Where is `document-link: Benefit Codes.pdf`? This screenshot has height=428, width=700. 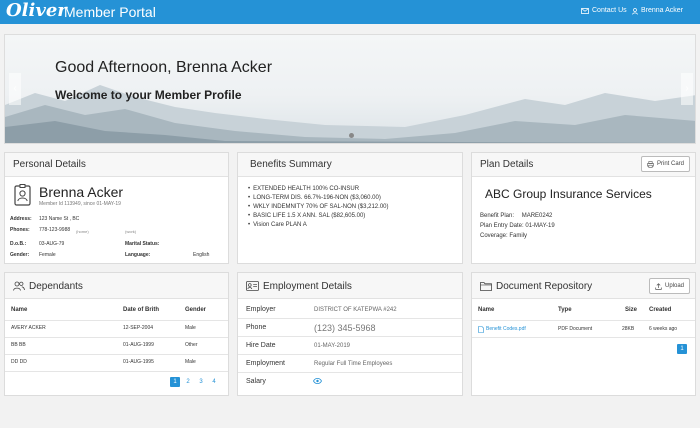 document-link: Benefit Codes.pdf is located at coordinates (502, 329).